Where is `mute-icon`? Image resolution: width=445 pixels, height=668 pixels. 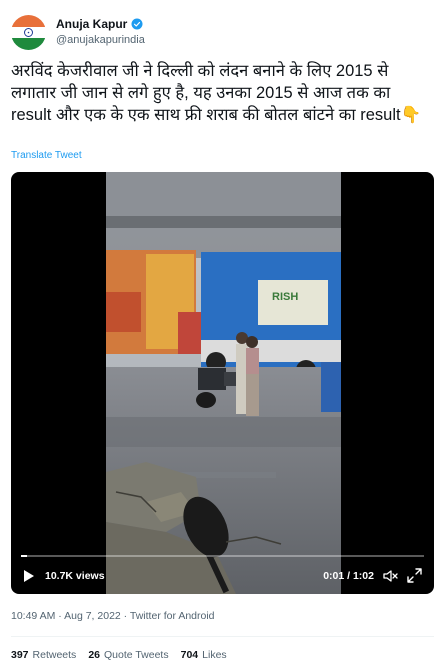 mute-icon is located at coordinates (390, 576).